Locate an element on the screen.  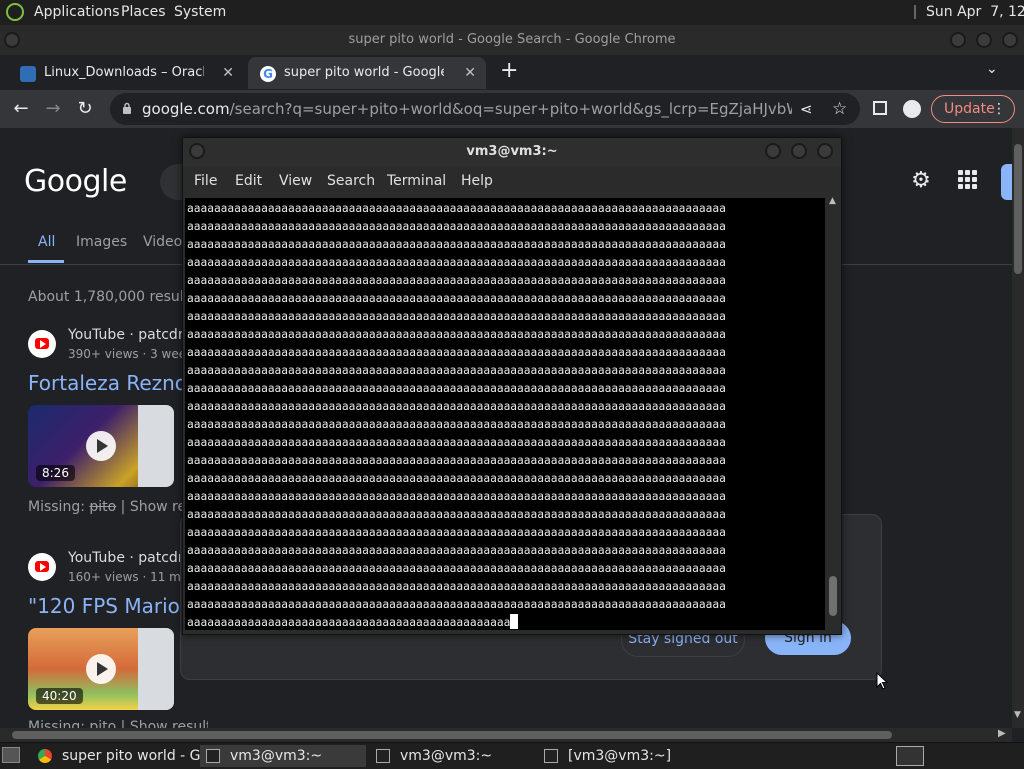
results-count: About 1,780,000 results is located at coordinates (112, 297).